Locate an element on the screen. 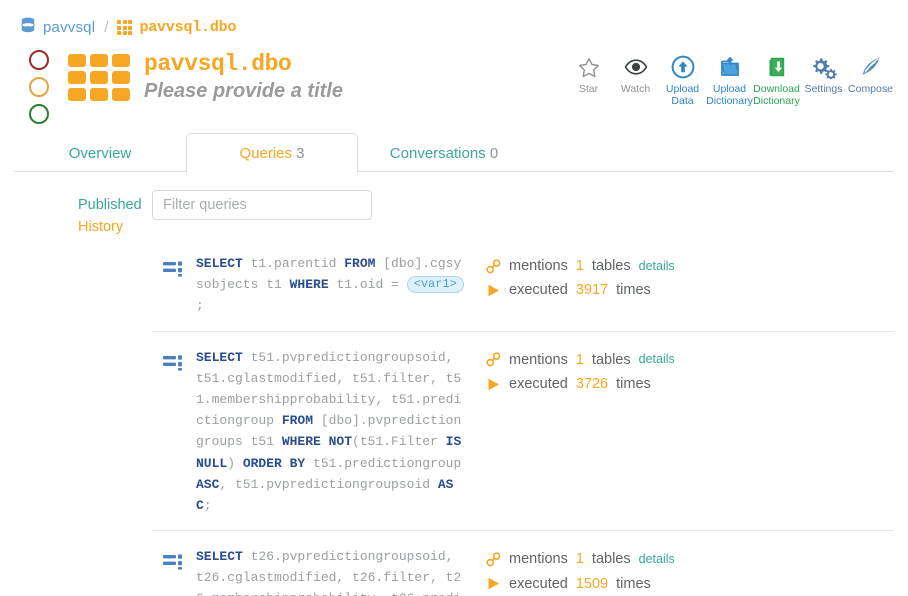 The height and width of the screenshot is (596, 908). page-title: pavvsql.dbo is located at coordinates (218, 64).